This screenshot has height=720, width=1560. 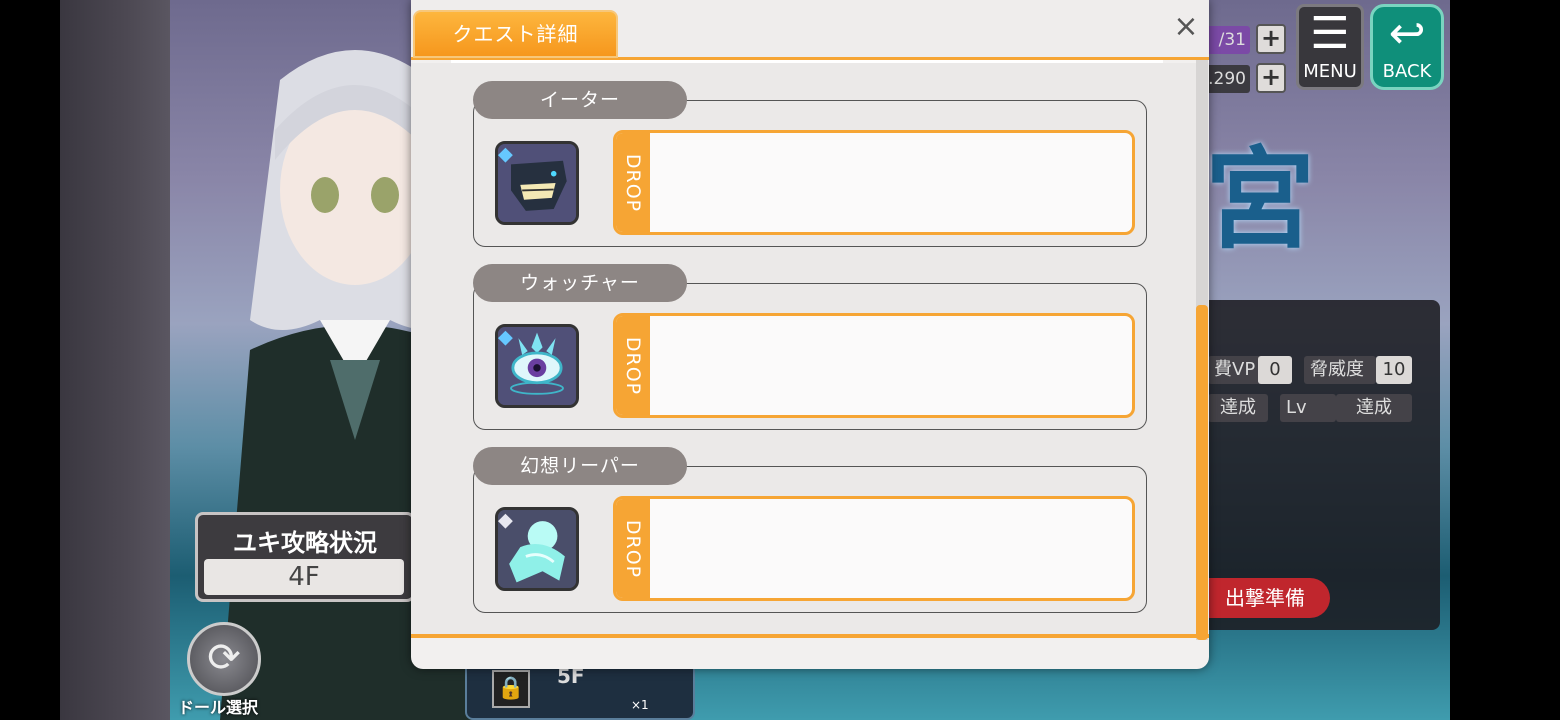 I want to click on back-label: BACK, so click(x=1407, y=71).